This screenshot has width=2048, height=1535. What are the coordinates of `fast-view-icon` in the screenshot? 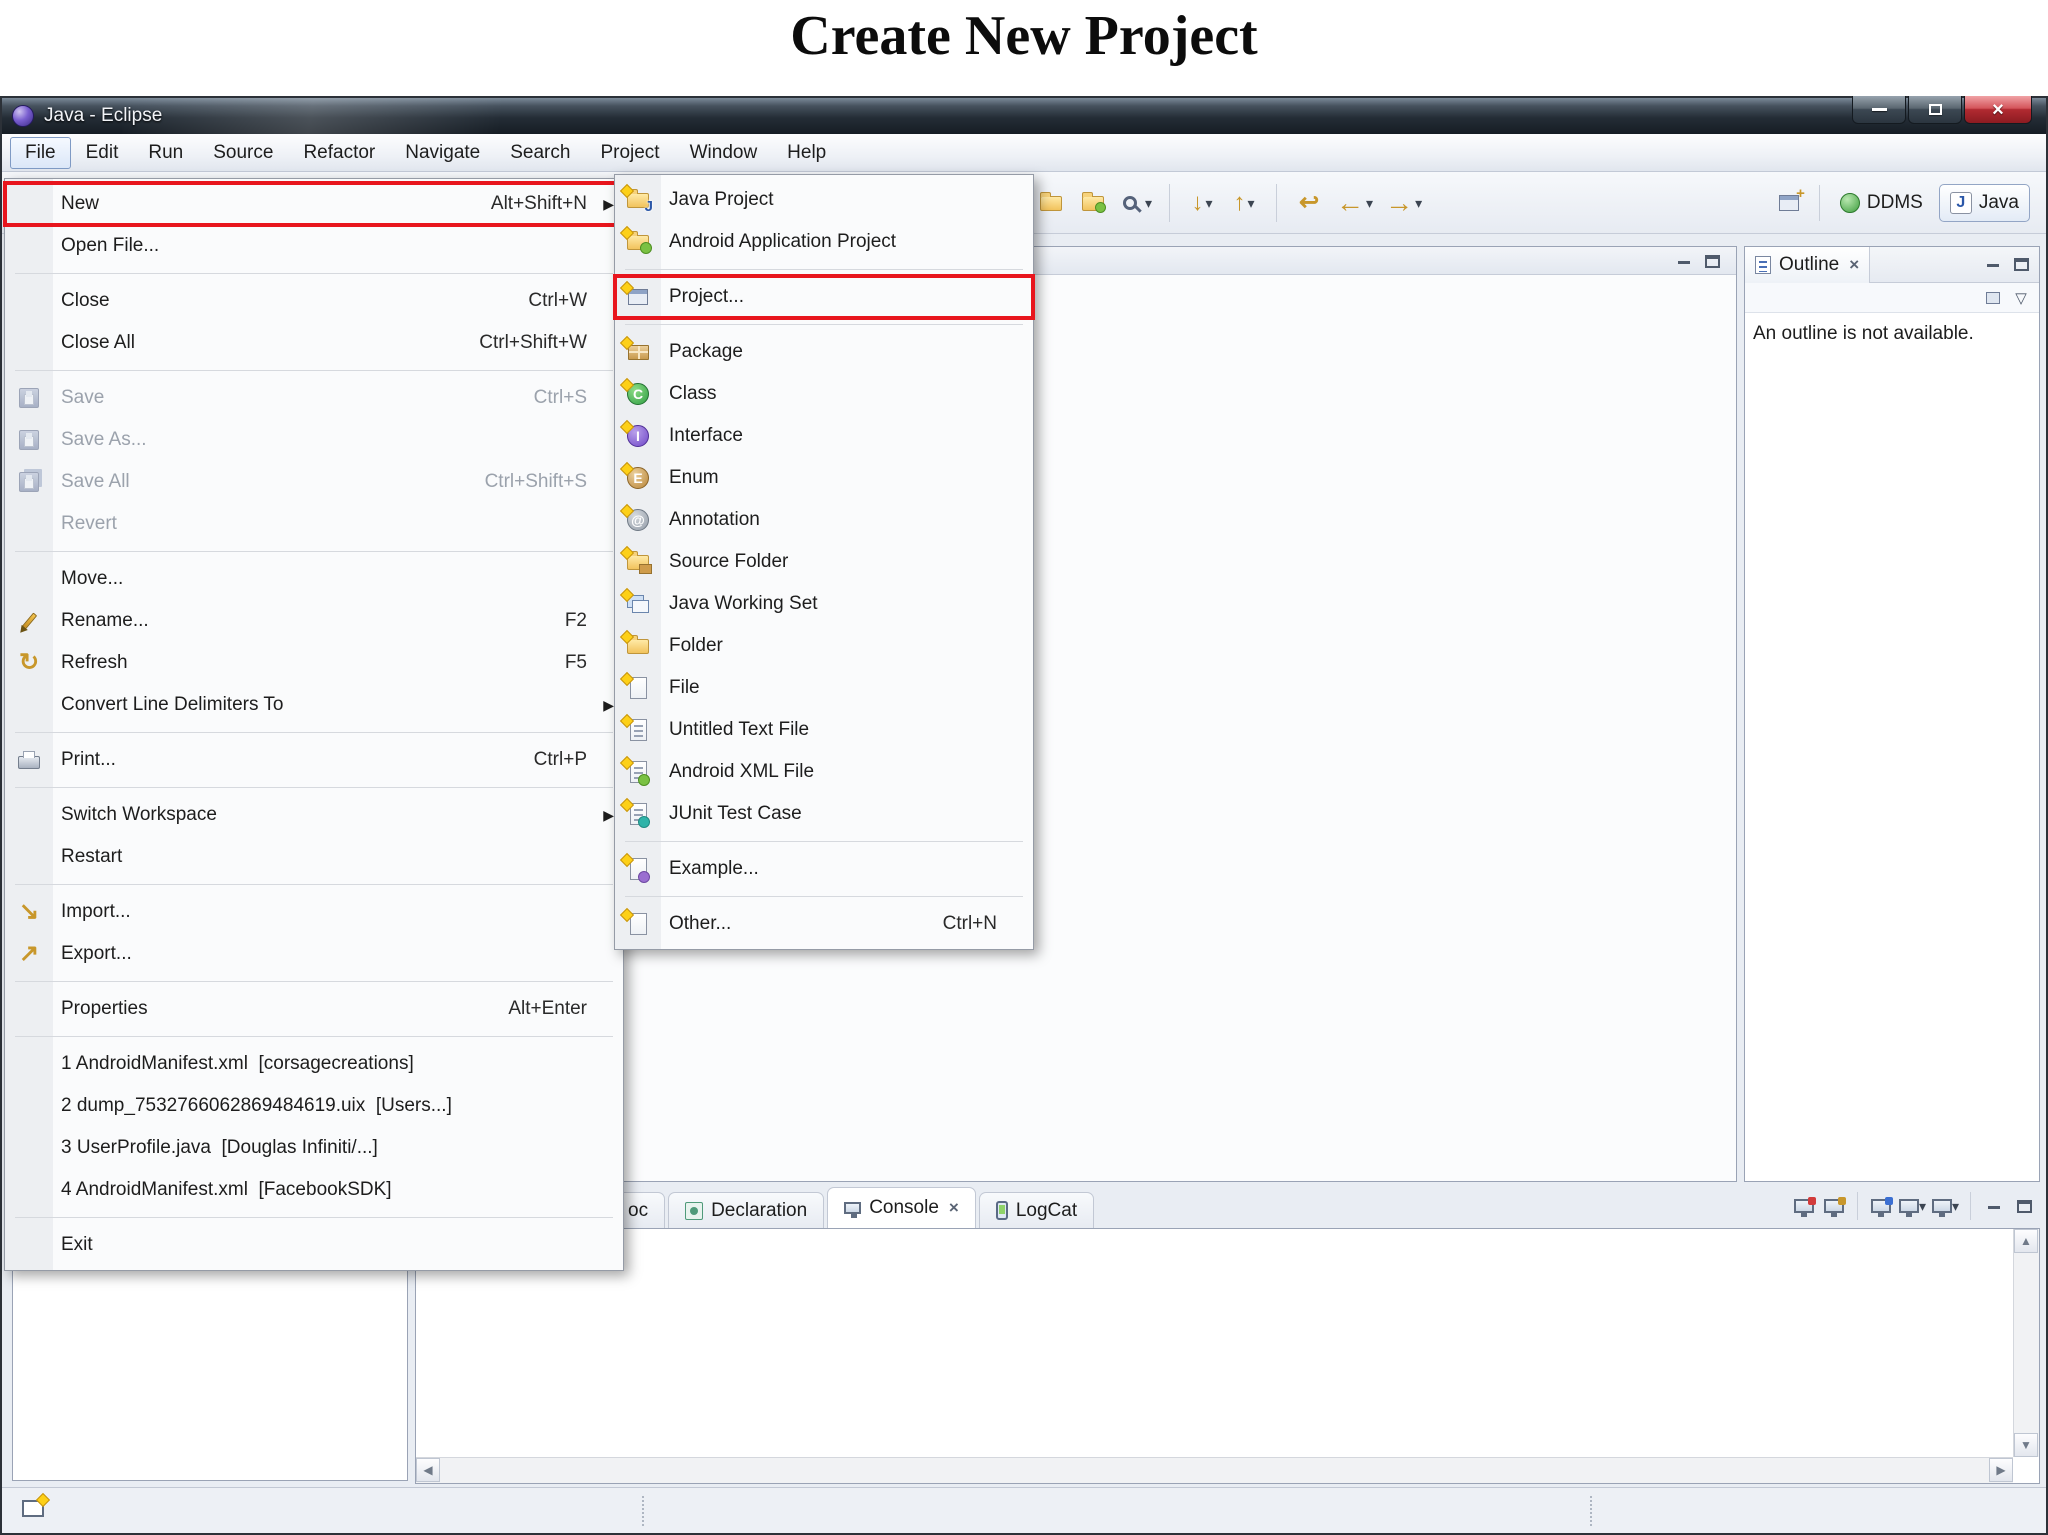 It's located at (33, 1508).